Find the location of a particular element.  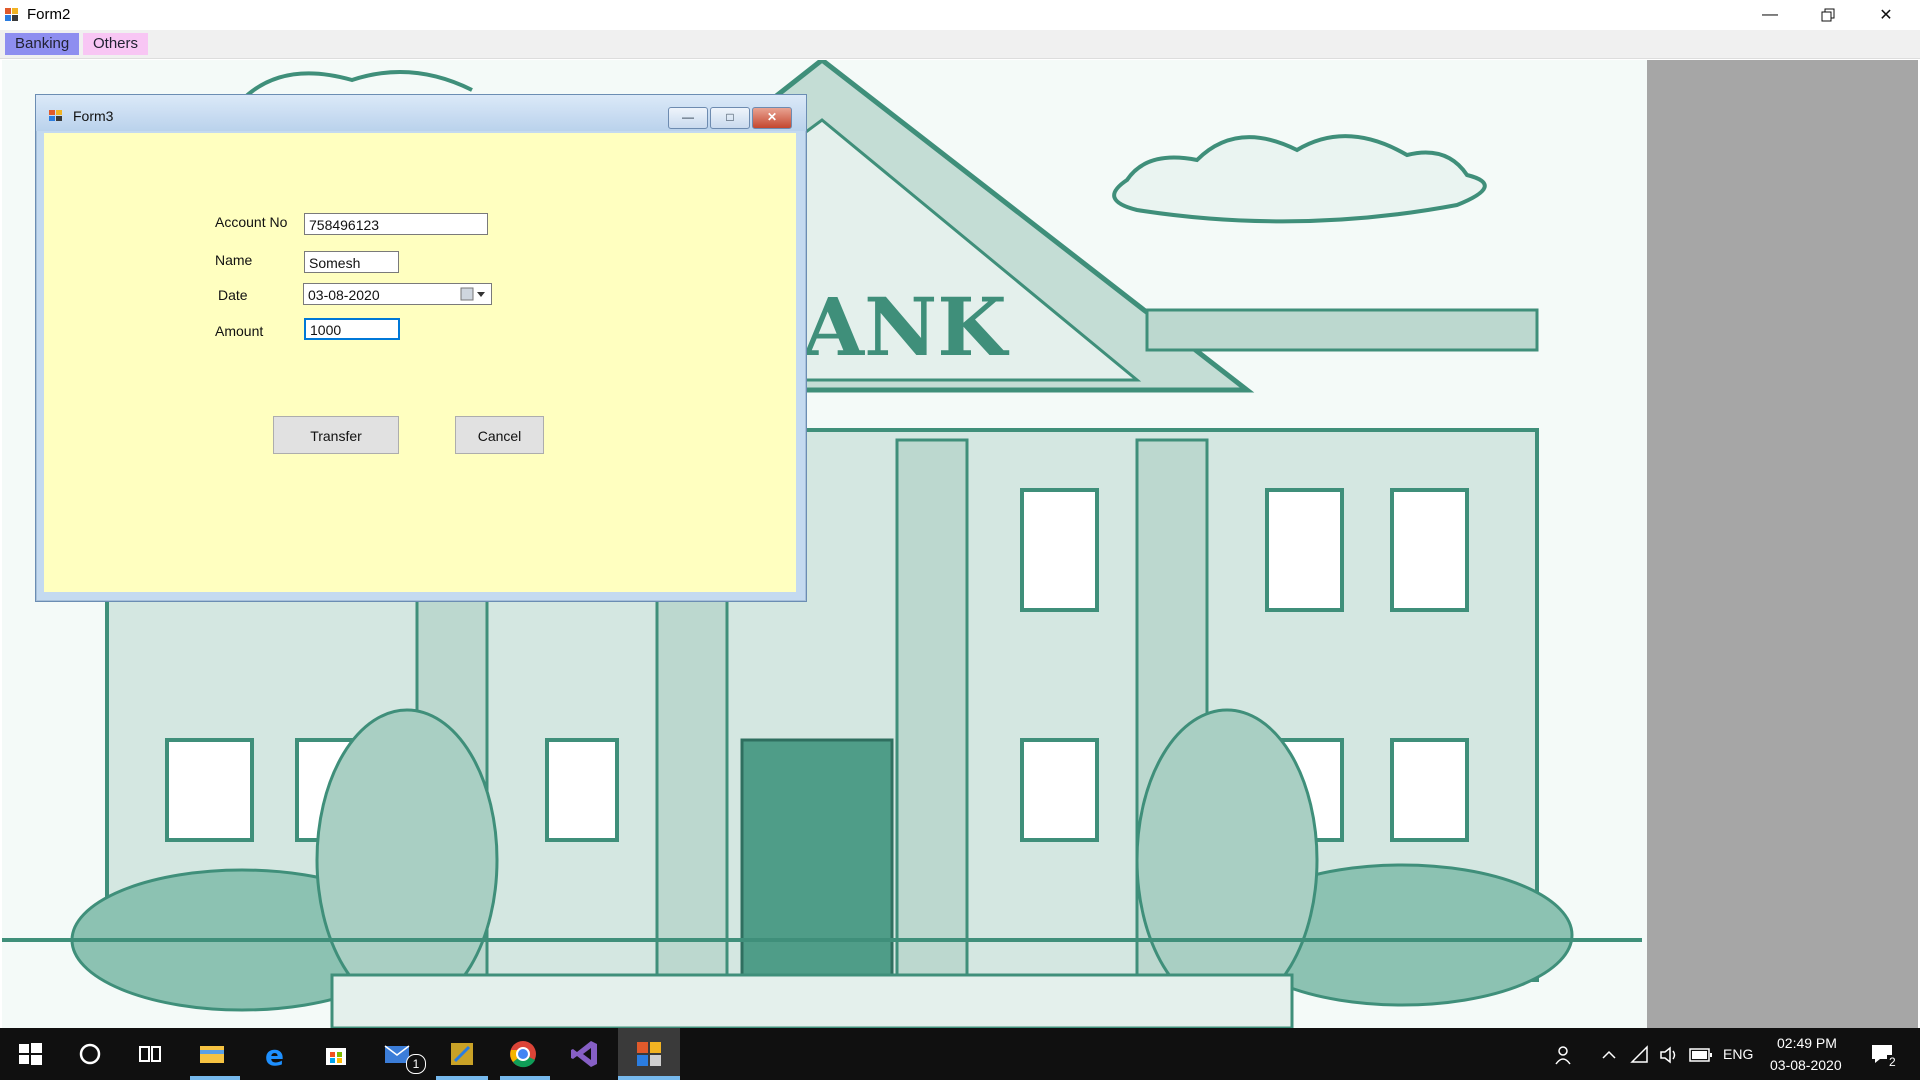

battery-icon is located at coordinates (1701, 1055).